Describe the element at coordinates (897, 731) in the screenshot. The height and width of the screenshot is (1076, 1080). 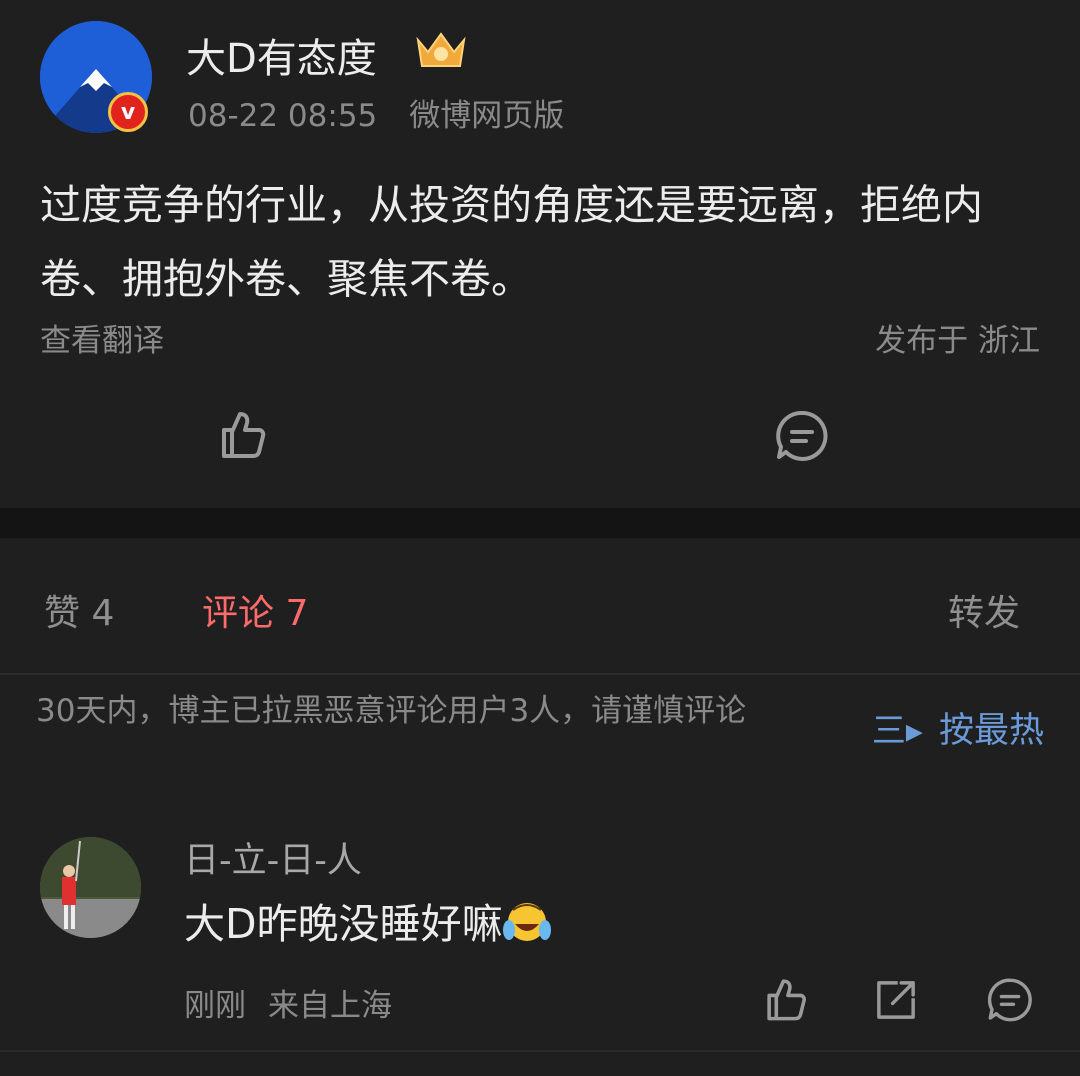
I see `sort-icon: 三▸` at that location.